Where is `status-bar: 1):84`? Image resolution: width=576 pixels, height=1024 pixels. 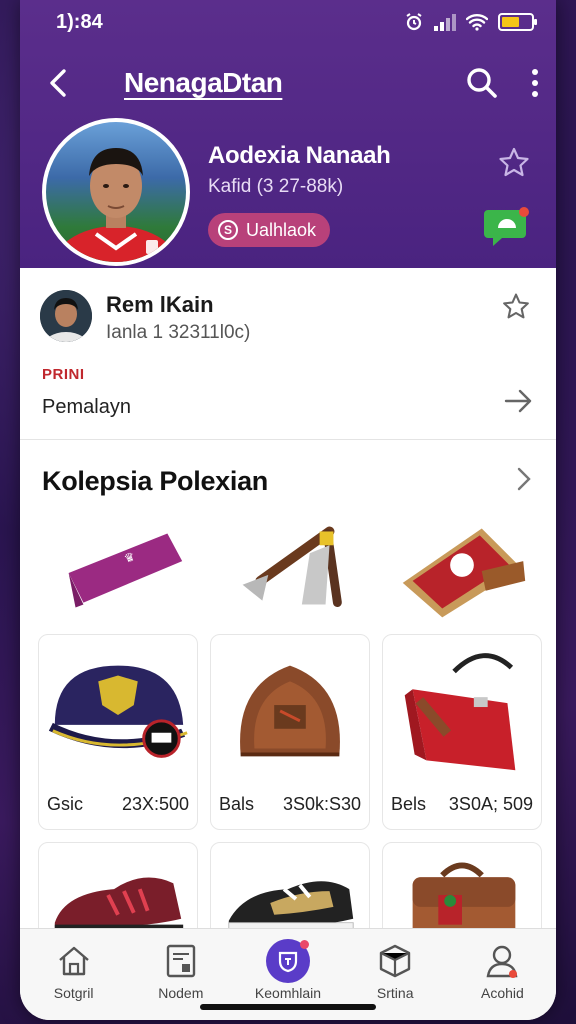 status-bar: 1):84 is located at coordinates (288, 22).